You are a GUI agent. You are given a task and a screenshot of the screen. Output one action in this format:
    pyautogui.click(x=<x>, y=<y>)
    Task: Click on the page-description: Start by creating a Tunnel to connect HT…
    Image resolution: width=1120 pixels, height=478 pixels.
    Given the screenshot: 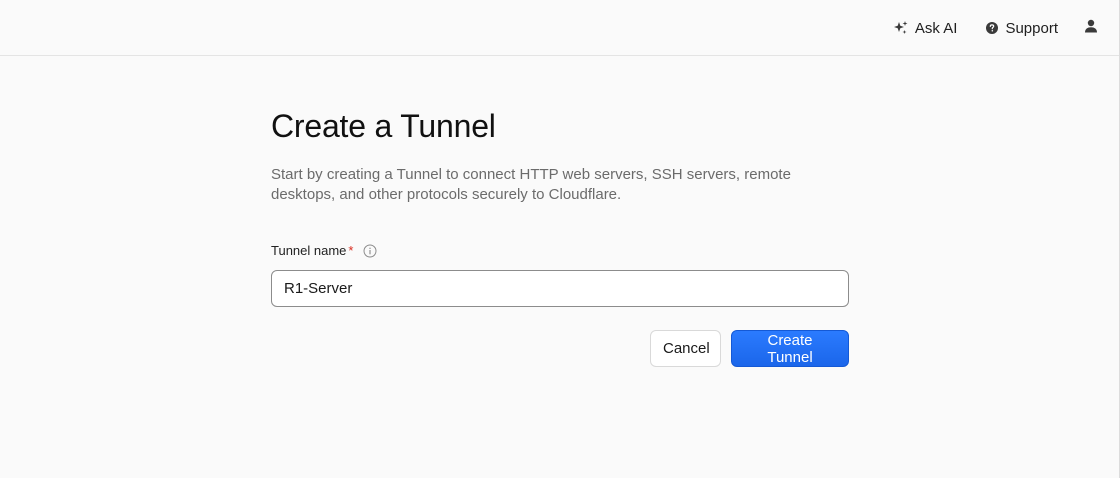 What is the action you would take?
    pyautogui.click(x=531, y=184)
    